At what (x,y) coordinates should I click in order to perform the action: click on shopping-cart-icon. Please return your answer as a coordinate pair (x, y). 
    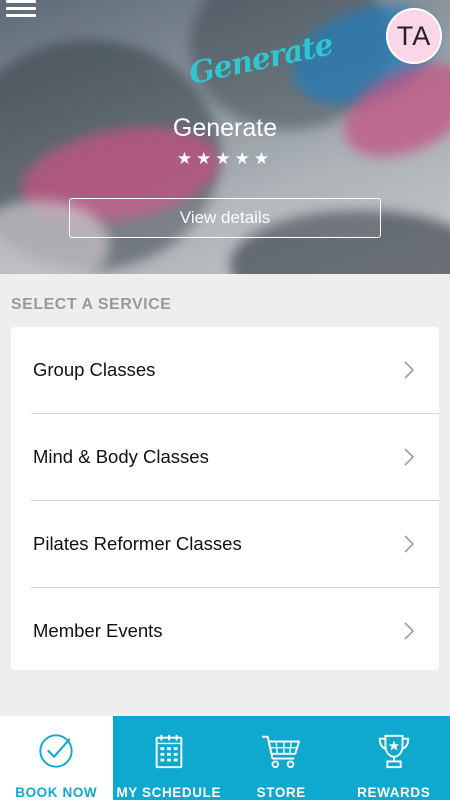
    Looking at the image, I should click on (281, 752).